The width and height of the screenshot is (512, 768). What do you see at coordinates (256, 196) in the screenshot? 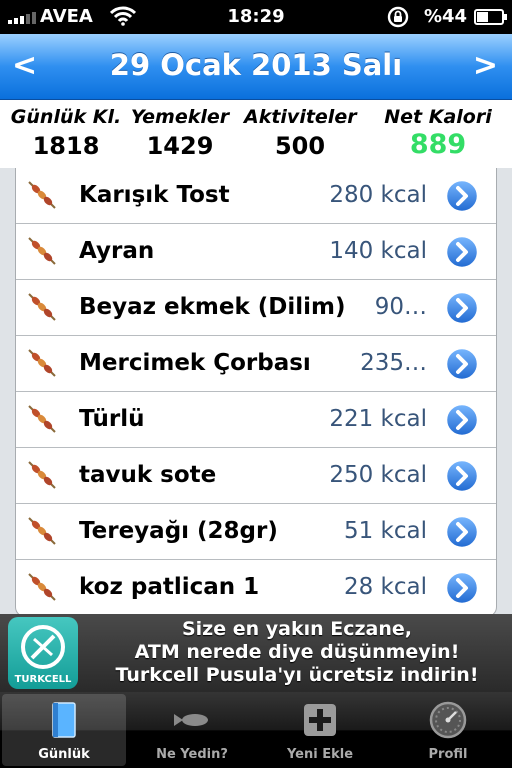
I see `food-entry-row: Karışık Tost 280 kcal` at bounding box center [256, 196].